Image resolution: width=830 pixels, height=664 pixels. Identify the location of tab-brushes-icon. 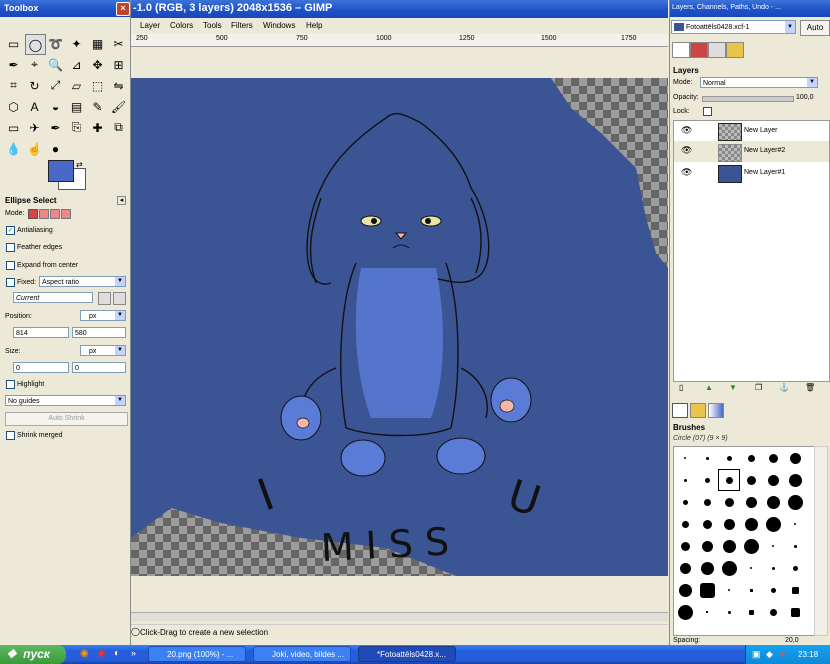
(680, 410).